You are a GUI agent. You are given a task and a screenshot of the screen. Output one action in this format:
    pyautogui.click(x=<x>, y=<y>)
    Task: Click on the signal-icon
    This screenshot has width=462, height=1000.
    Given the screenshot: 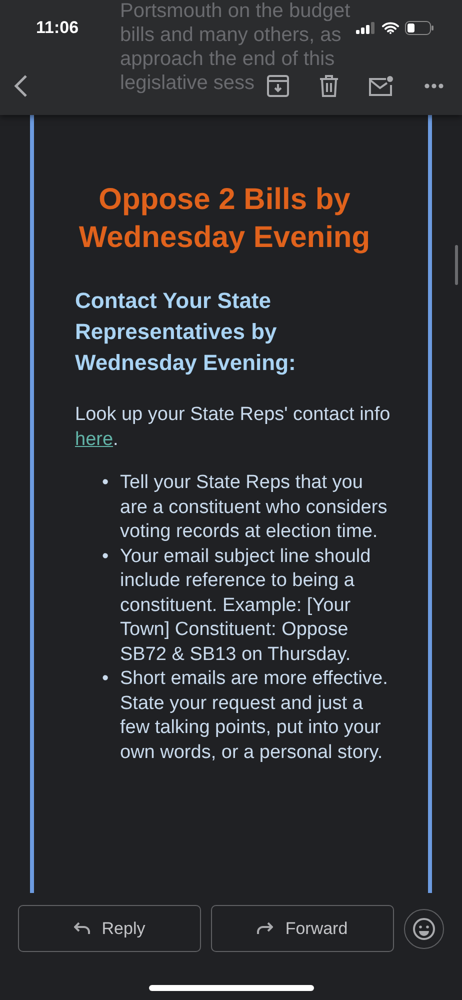 What is the action you would take?
    pyautogui.click(x=366, y=28)
    